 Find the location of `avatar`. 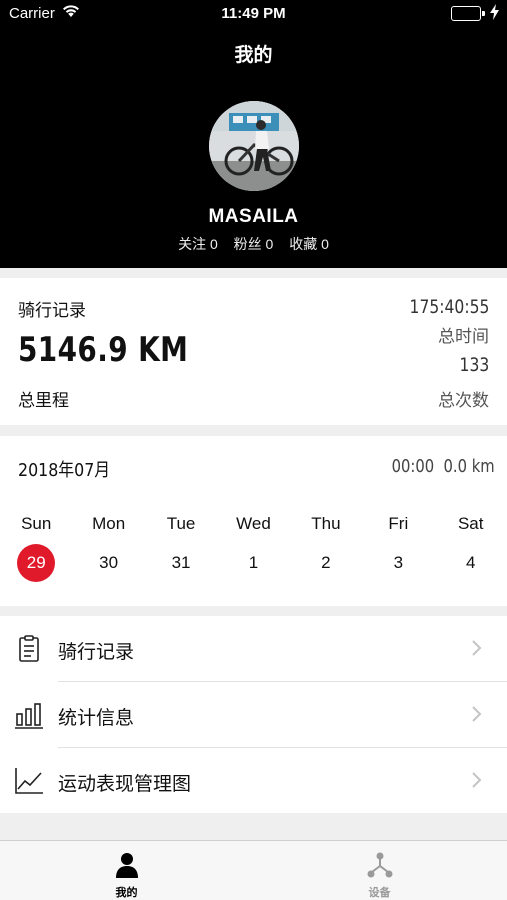

avatar is located at coordinates (254, 146).